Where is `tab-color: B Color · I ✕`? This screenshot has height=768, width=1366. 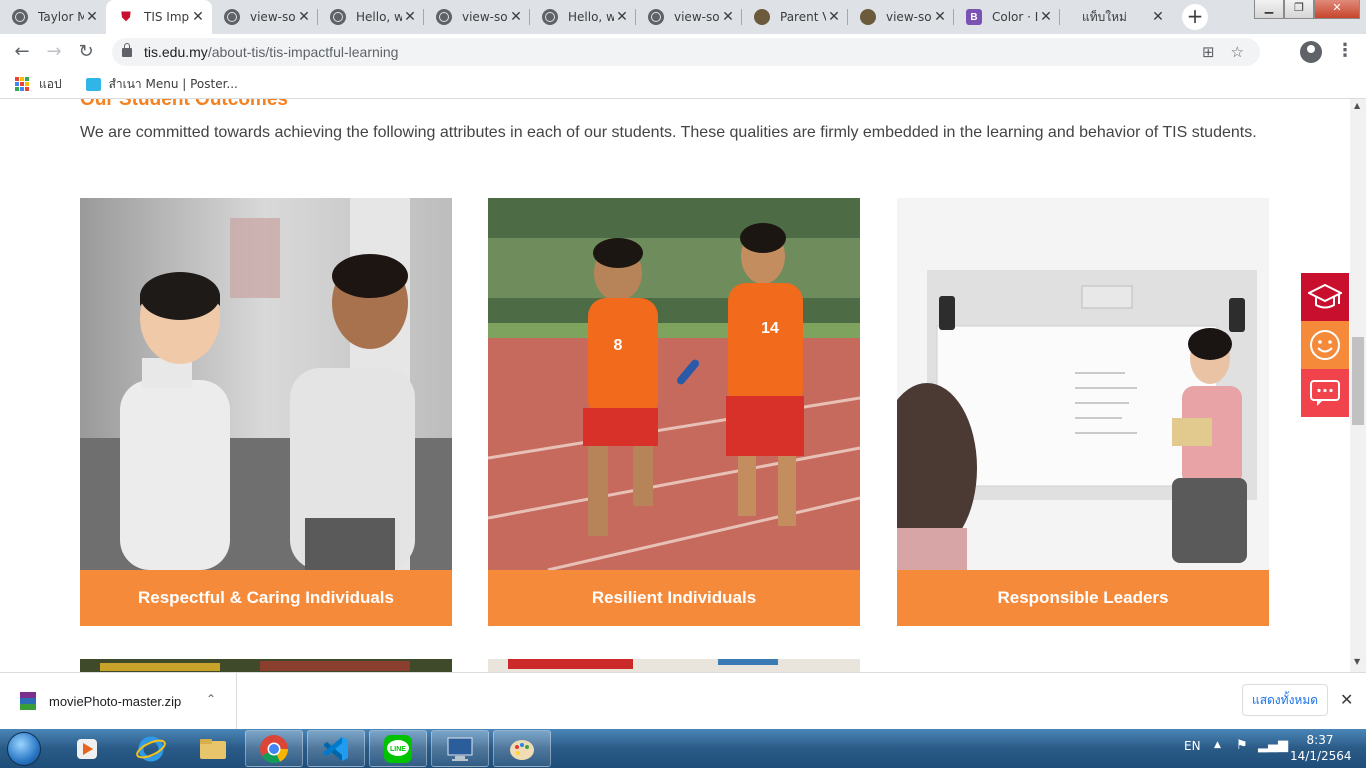 tab-color: B Color · I ✕ is located at coordinates (1007, 17).